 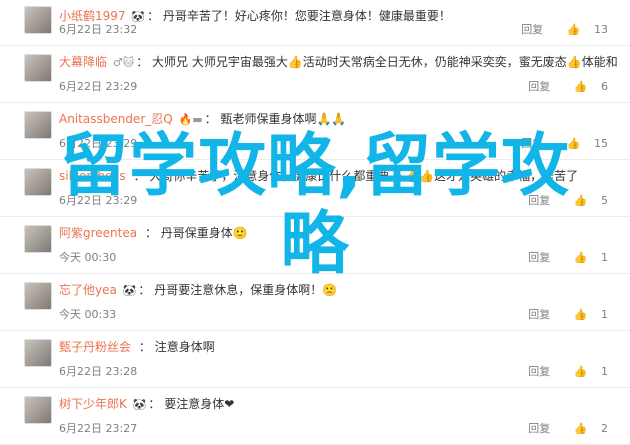 I want to click on commenter-name: 树下少年郎K, so click(x=93, y=404).